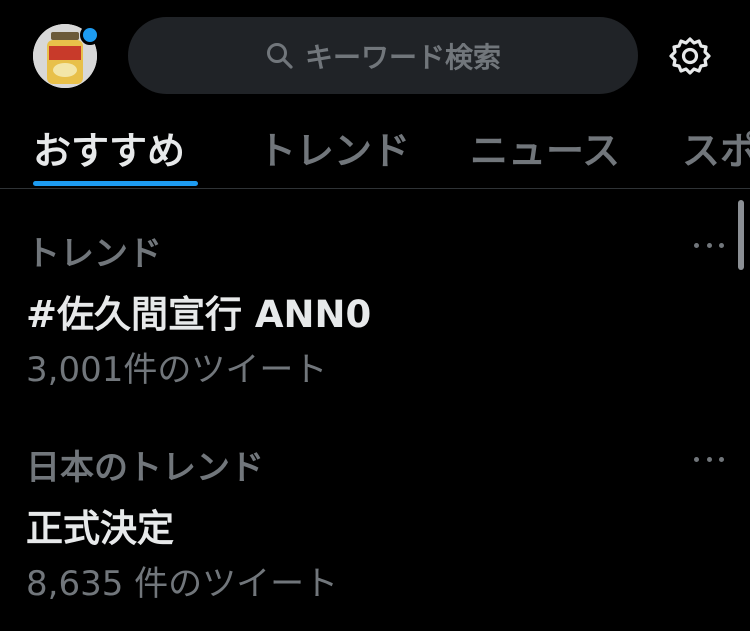  What do you see at coordinates (716, 147) in the screenshot?
I see `tab-sports: スポ` at bounding box center [716, 147].